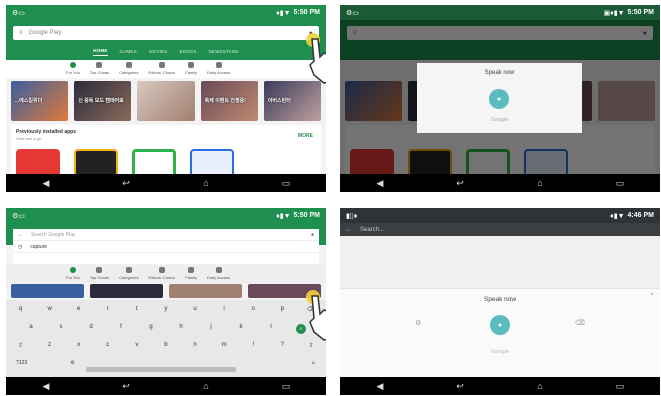  Describe the element at coordinates (195, 309) in the screenshot. I see `key: u` at that location.